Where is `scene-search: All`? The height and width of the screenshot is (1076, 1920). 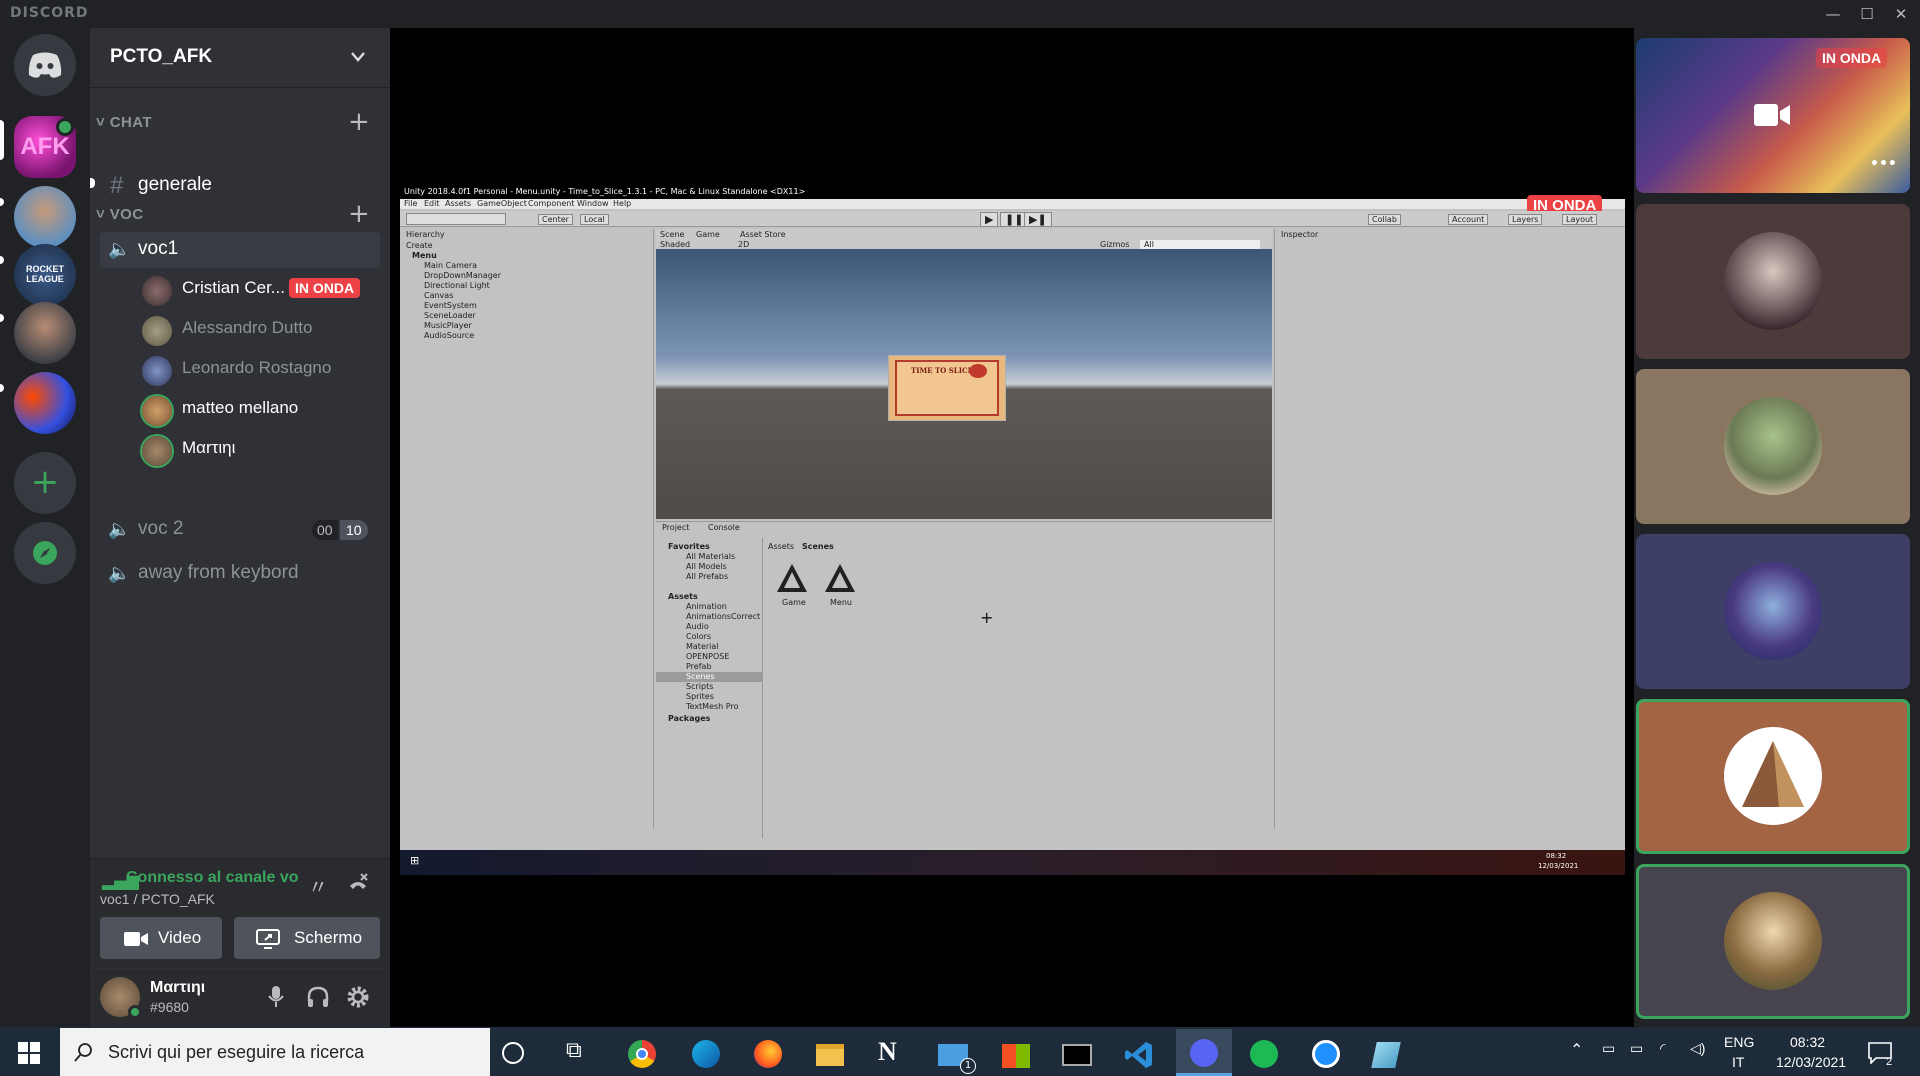 scene-search: All is located at coordinates (1200, 244).